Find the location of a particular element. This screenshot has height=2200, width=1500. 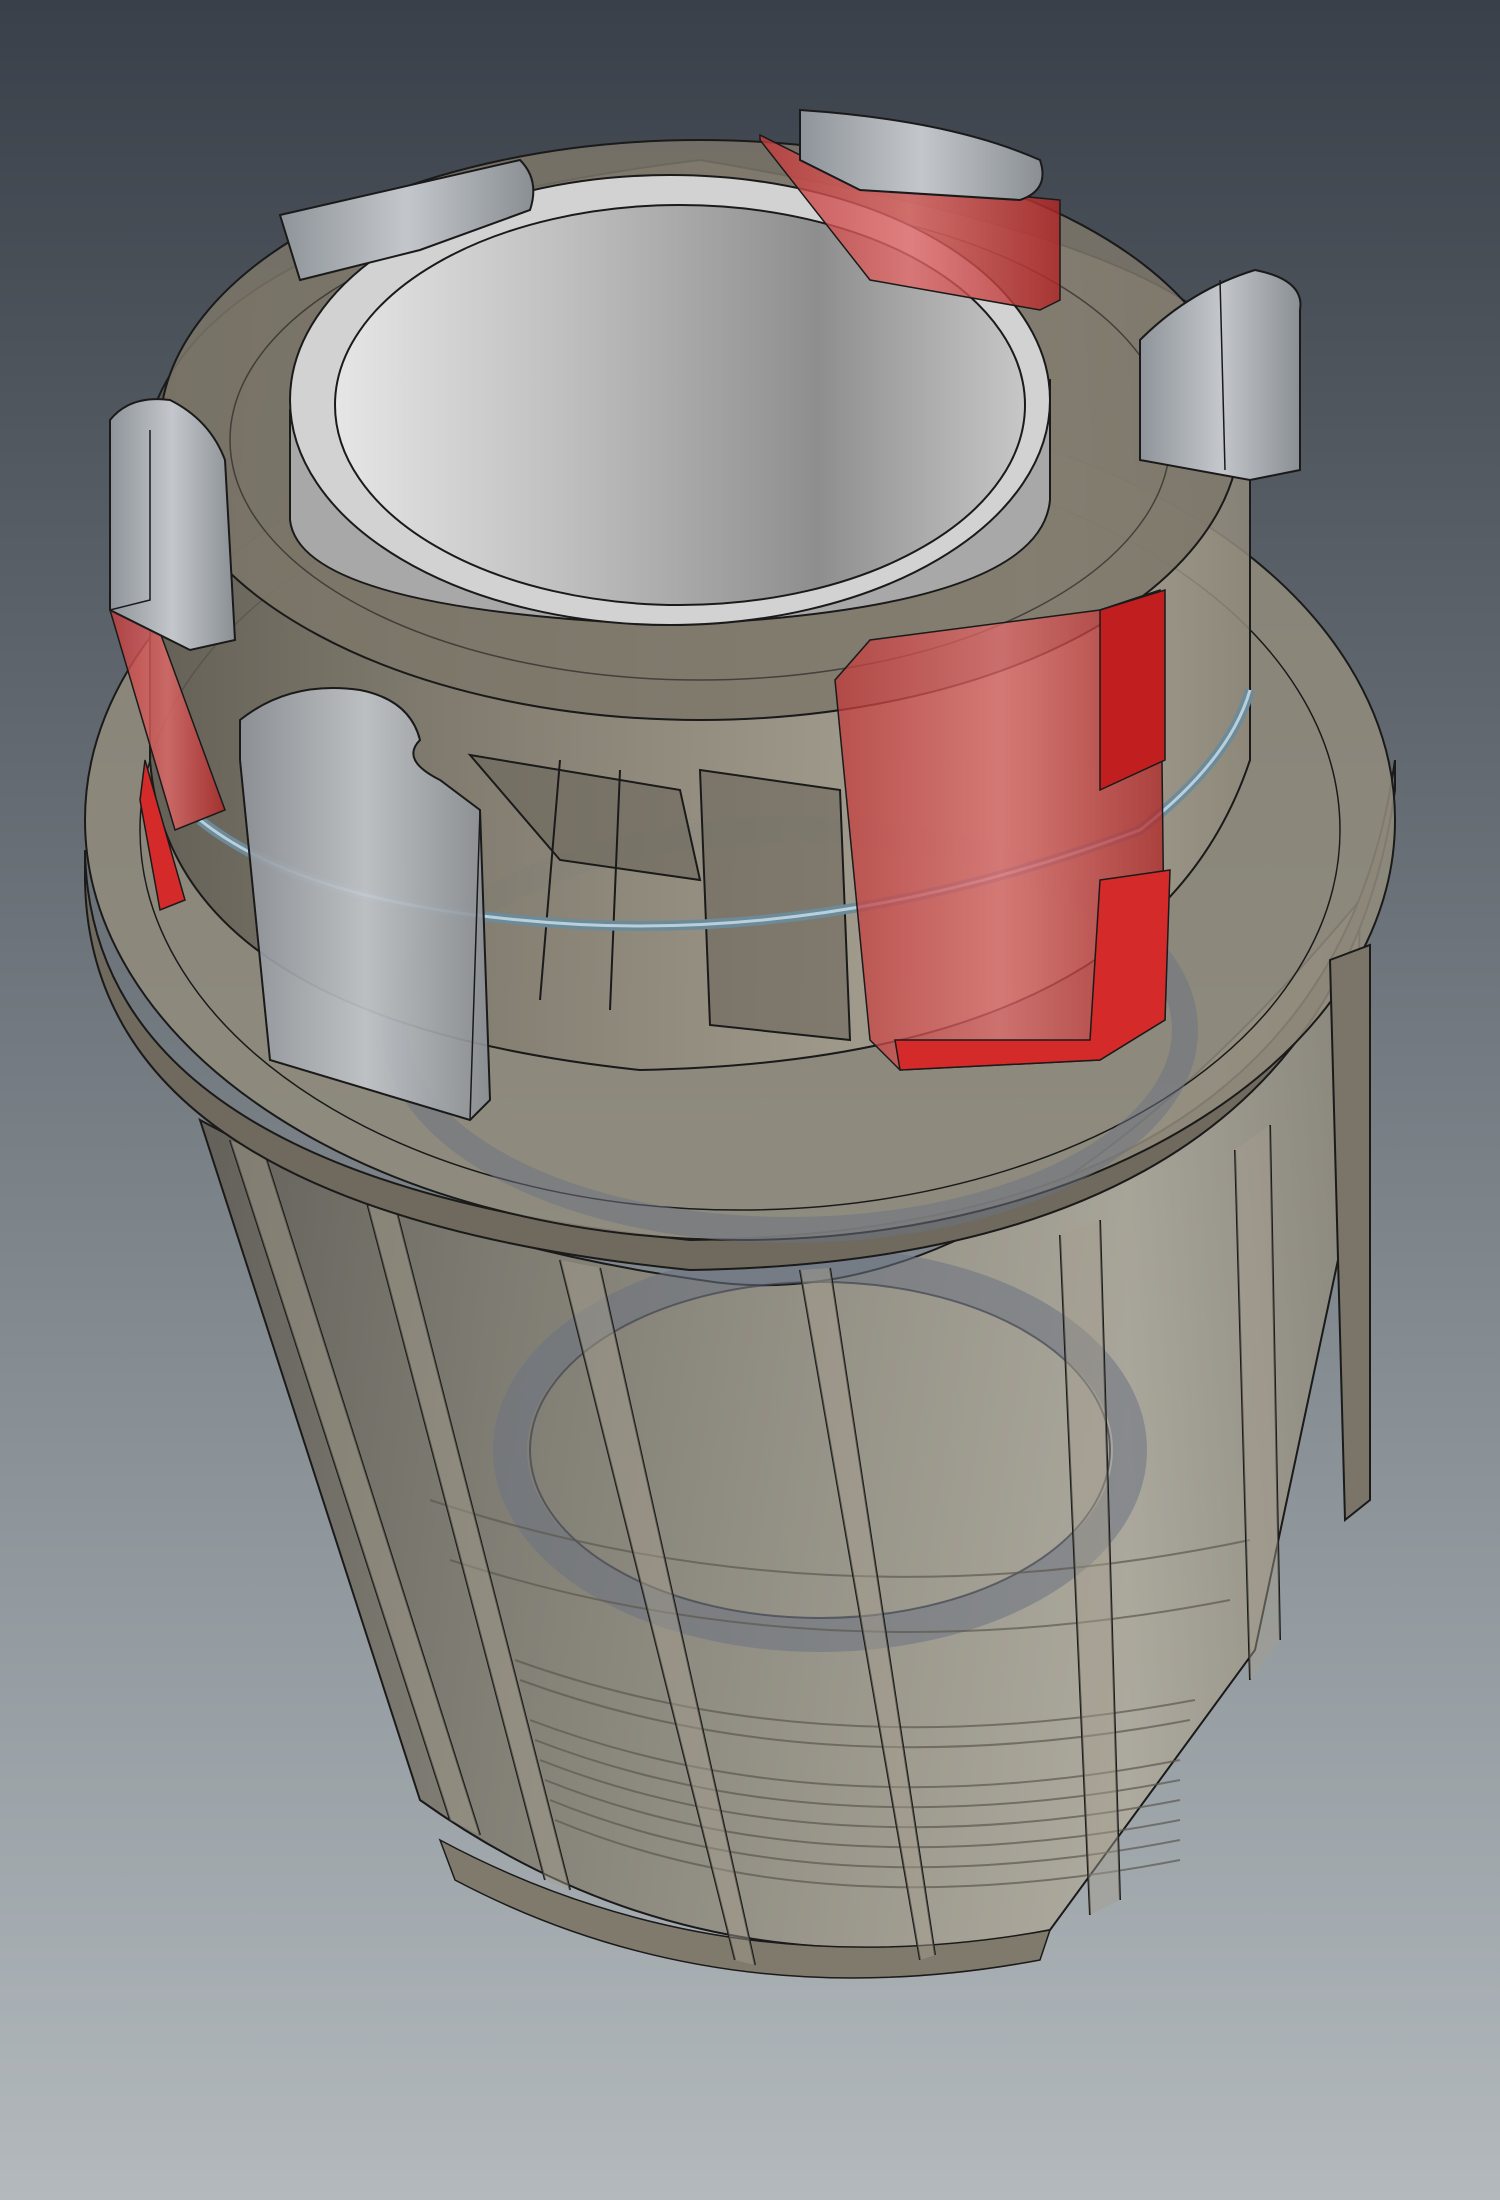

pawl-pocket-right is located at coordinates (1002, 829).